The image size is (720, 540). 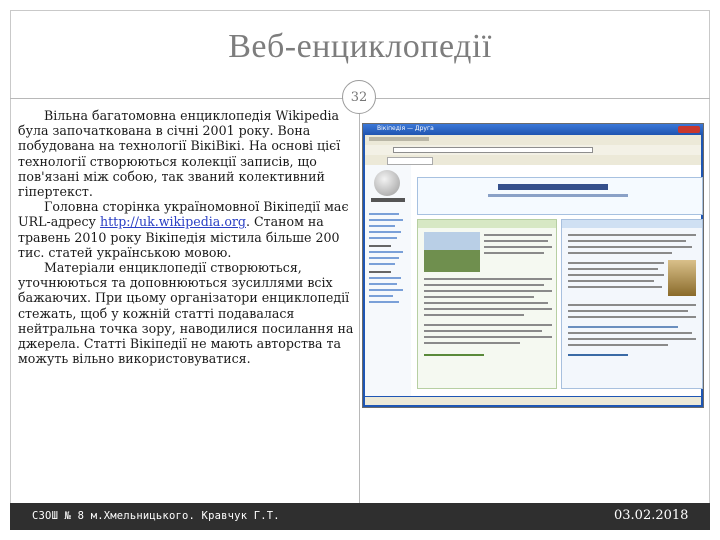 I want to click on wikipedia-globe-icon, so click(x=387, y=183).